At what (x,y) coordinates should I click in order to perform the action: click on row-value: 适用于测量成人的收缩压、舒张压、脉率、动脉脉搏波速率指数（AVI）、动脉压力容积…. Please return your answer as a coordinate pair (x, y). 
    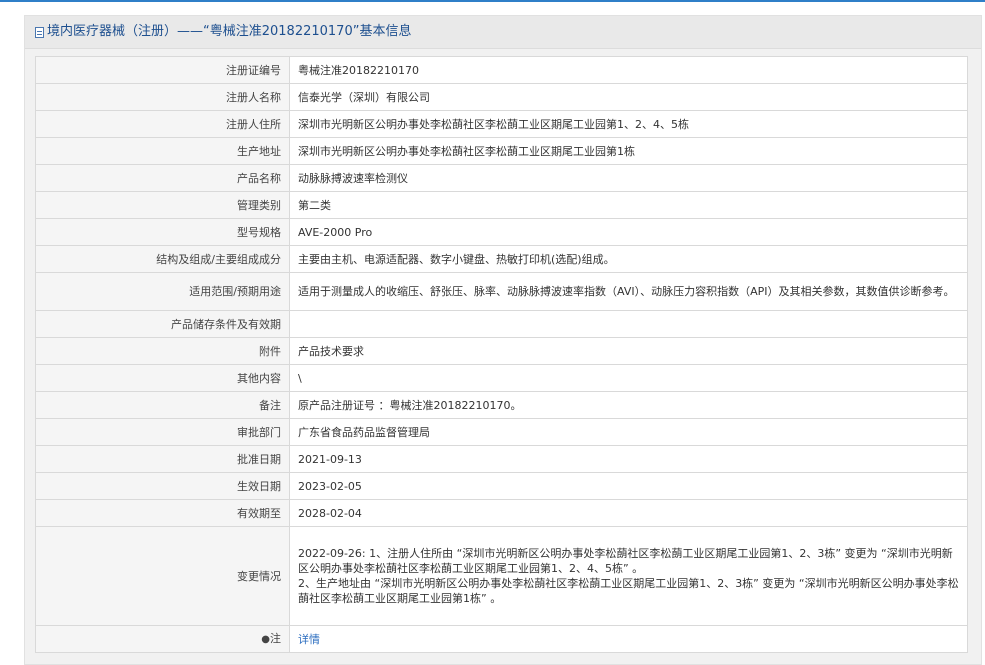
    Looking at the image, I should click on (628, 291).